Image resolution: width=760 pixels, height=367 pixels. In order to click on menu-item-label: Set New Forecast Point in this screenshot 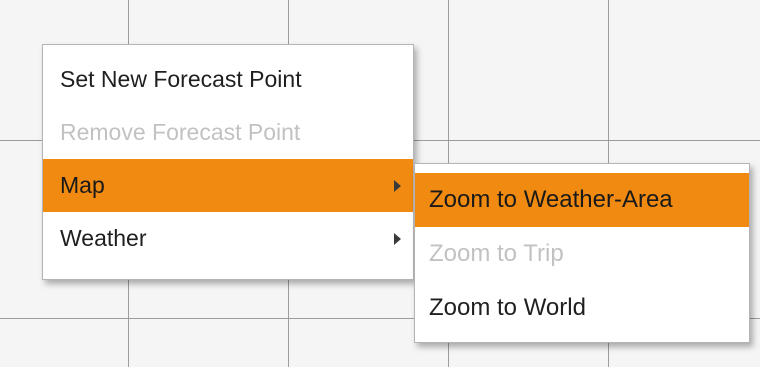, I will do `click(181, 79)`.